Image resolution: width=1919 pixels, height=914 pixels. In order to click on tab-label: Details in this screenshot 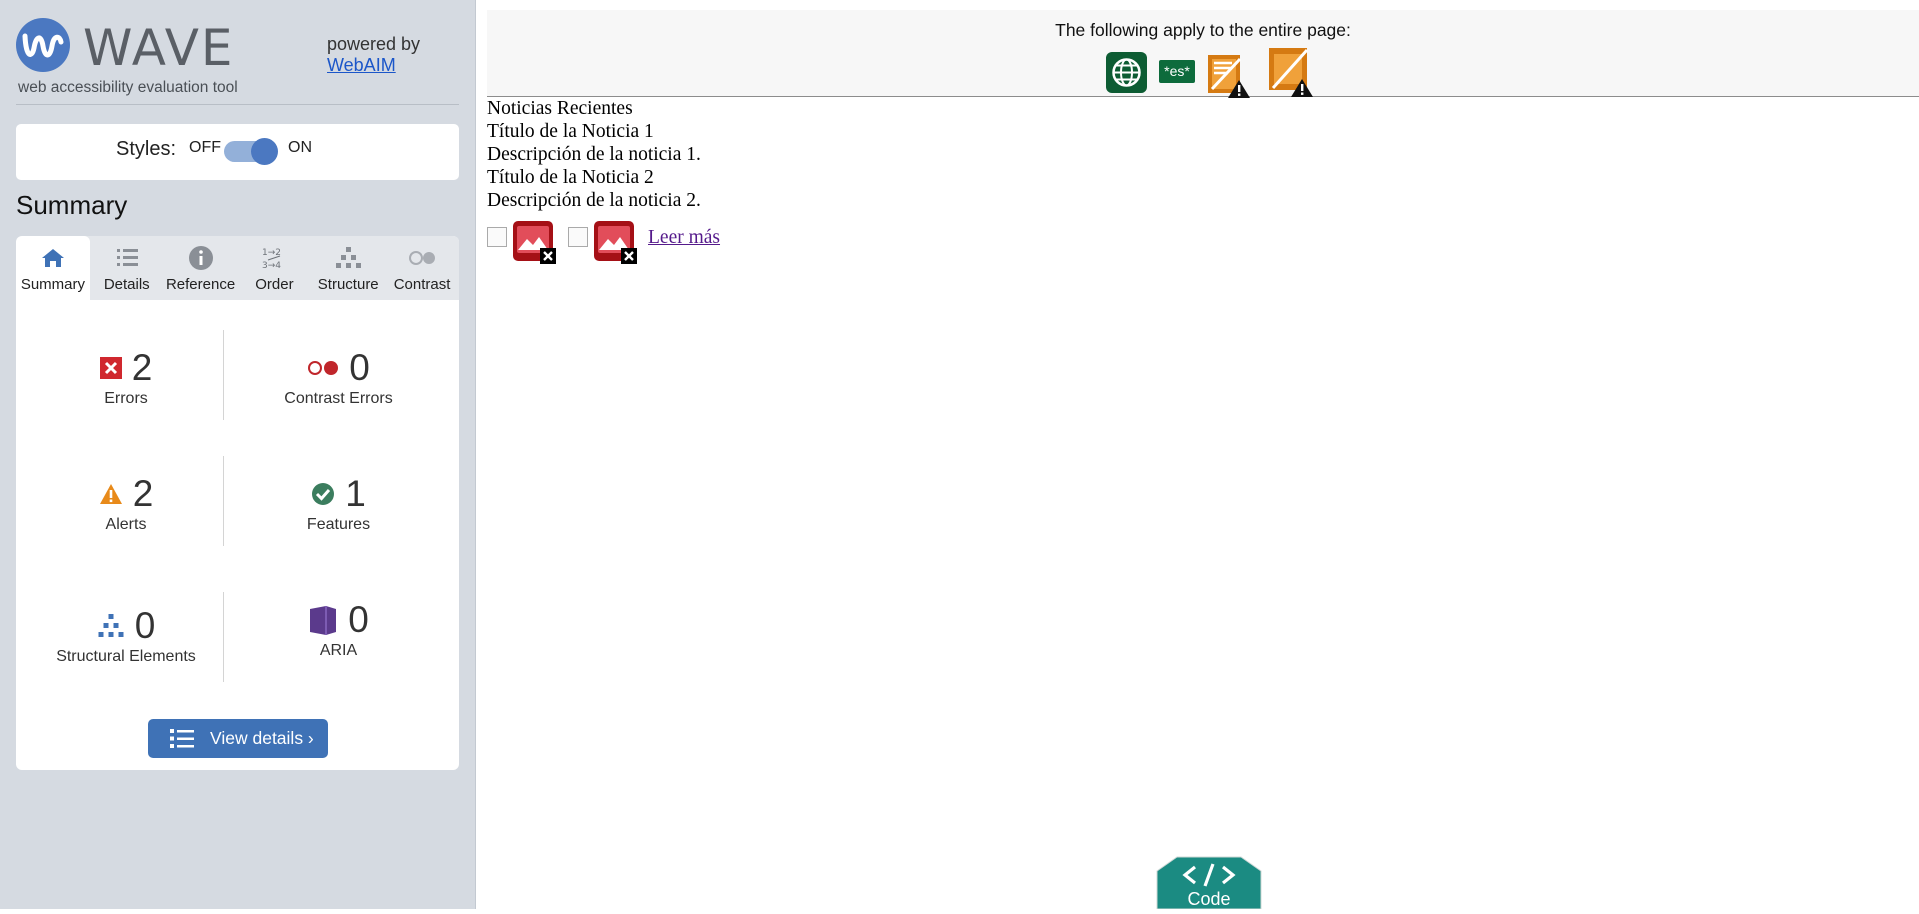, I will do `click(126, 284)`.